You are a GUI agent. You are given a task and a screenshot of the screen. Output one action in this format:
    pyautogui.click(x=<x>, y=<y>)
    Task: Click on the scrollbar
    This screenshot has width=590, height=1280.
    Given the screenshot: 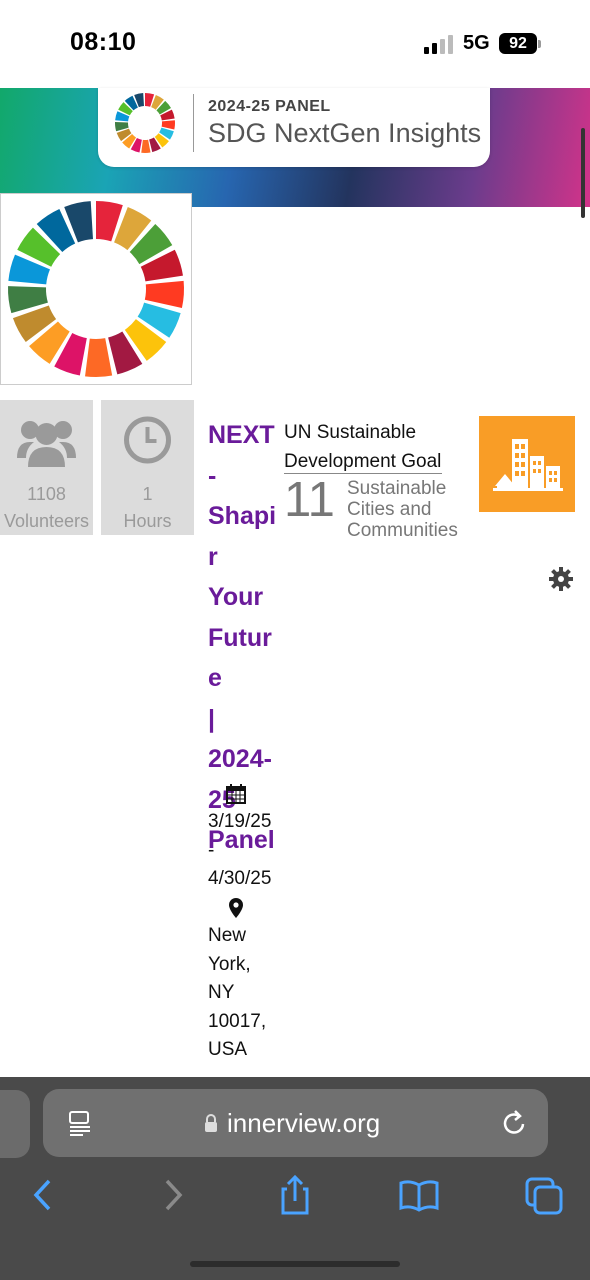 What is the action you would take?
    pyautogui.click(x=583, y=173)
    